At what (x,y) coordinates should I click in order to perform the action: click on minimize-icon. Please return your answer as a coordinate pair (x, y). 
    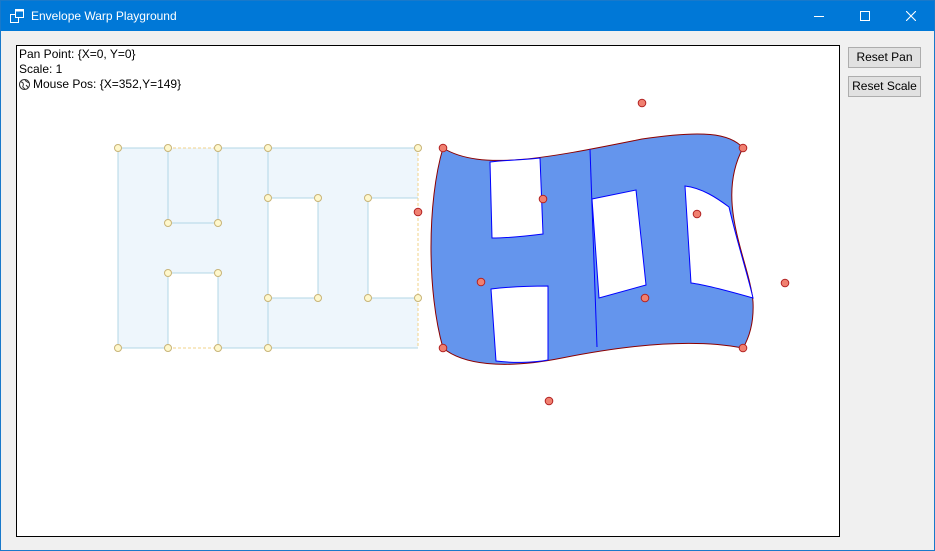
    Looking at the image, I should click on (819, 16).